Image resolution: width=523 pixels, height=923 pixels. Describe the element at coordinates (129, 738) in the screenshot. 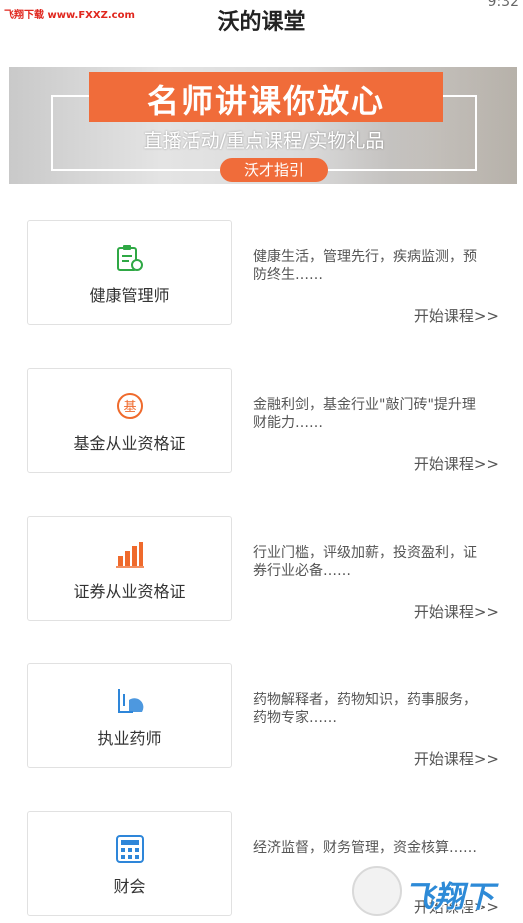

I see `course-name: 执业药师` at that location.